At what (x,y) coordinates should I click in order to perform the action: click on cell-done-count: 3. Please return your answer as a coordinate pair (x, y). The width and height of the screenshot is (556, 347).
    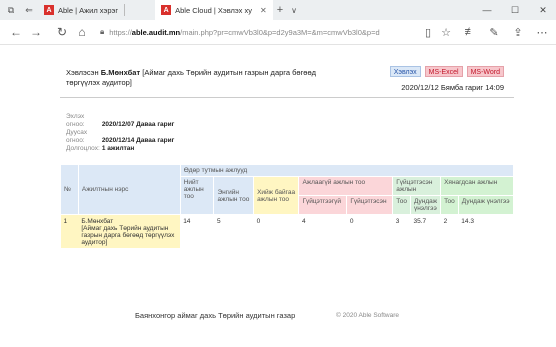
    Looking at the image, I should click on (402, 232).